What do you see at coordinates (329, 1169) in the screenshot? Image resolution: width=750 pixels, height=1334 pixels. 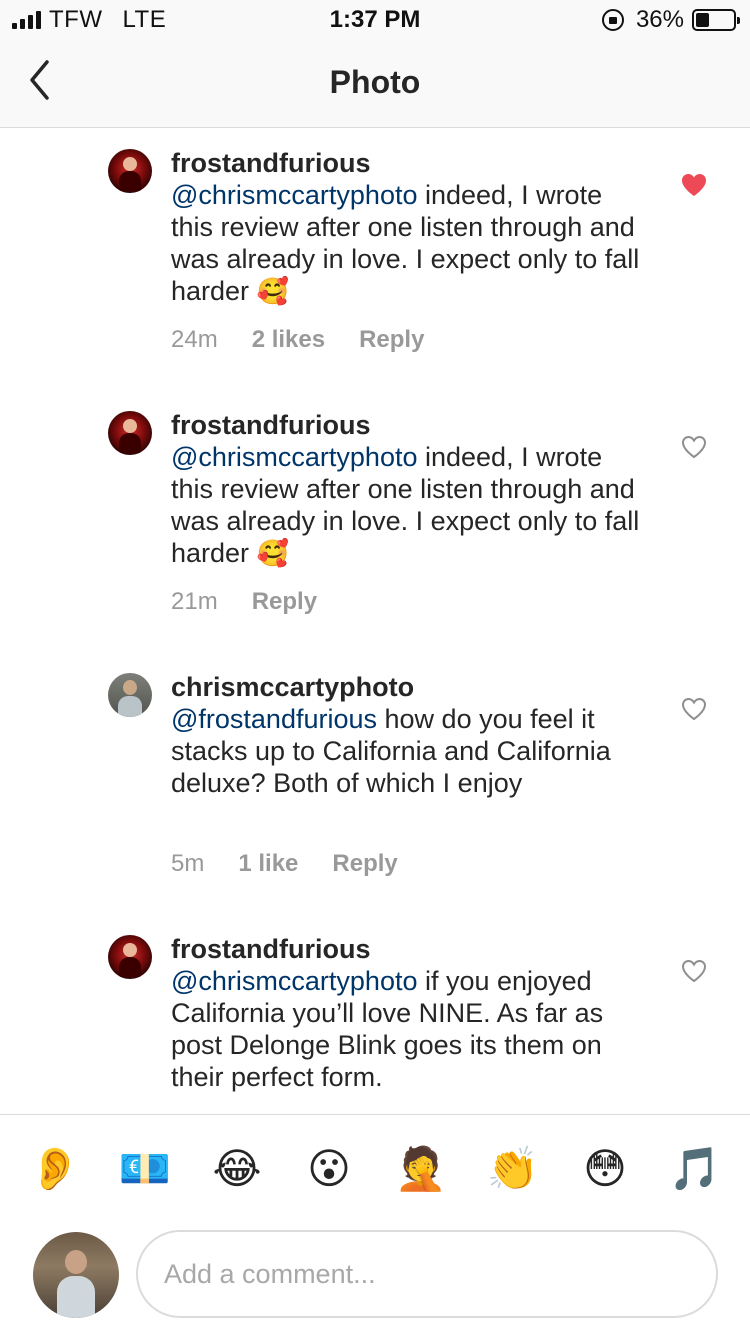 I see `surprised-emoji-icon: 😮` at bounding box center [329, 1169].